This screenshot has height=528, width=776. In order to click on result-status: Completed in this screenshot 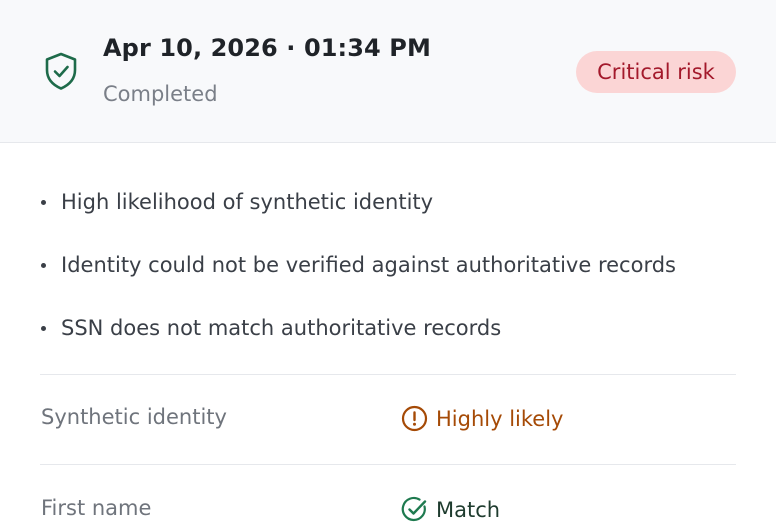, I will do `click(160, 94)`.